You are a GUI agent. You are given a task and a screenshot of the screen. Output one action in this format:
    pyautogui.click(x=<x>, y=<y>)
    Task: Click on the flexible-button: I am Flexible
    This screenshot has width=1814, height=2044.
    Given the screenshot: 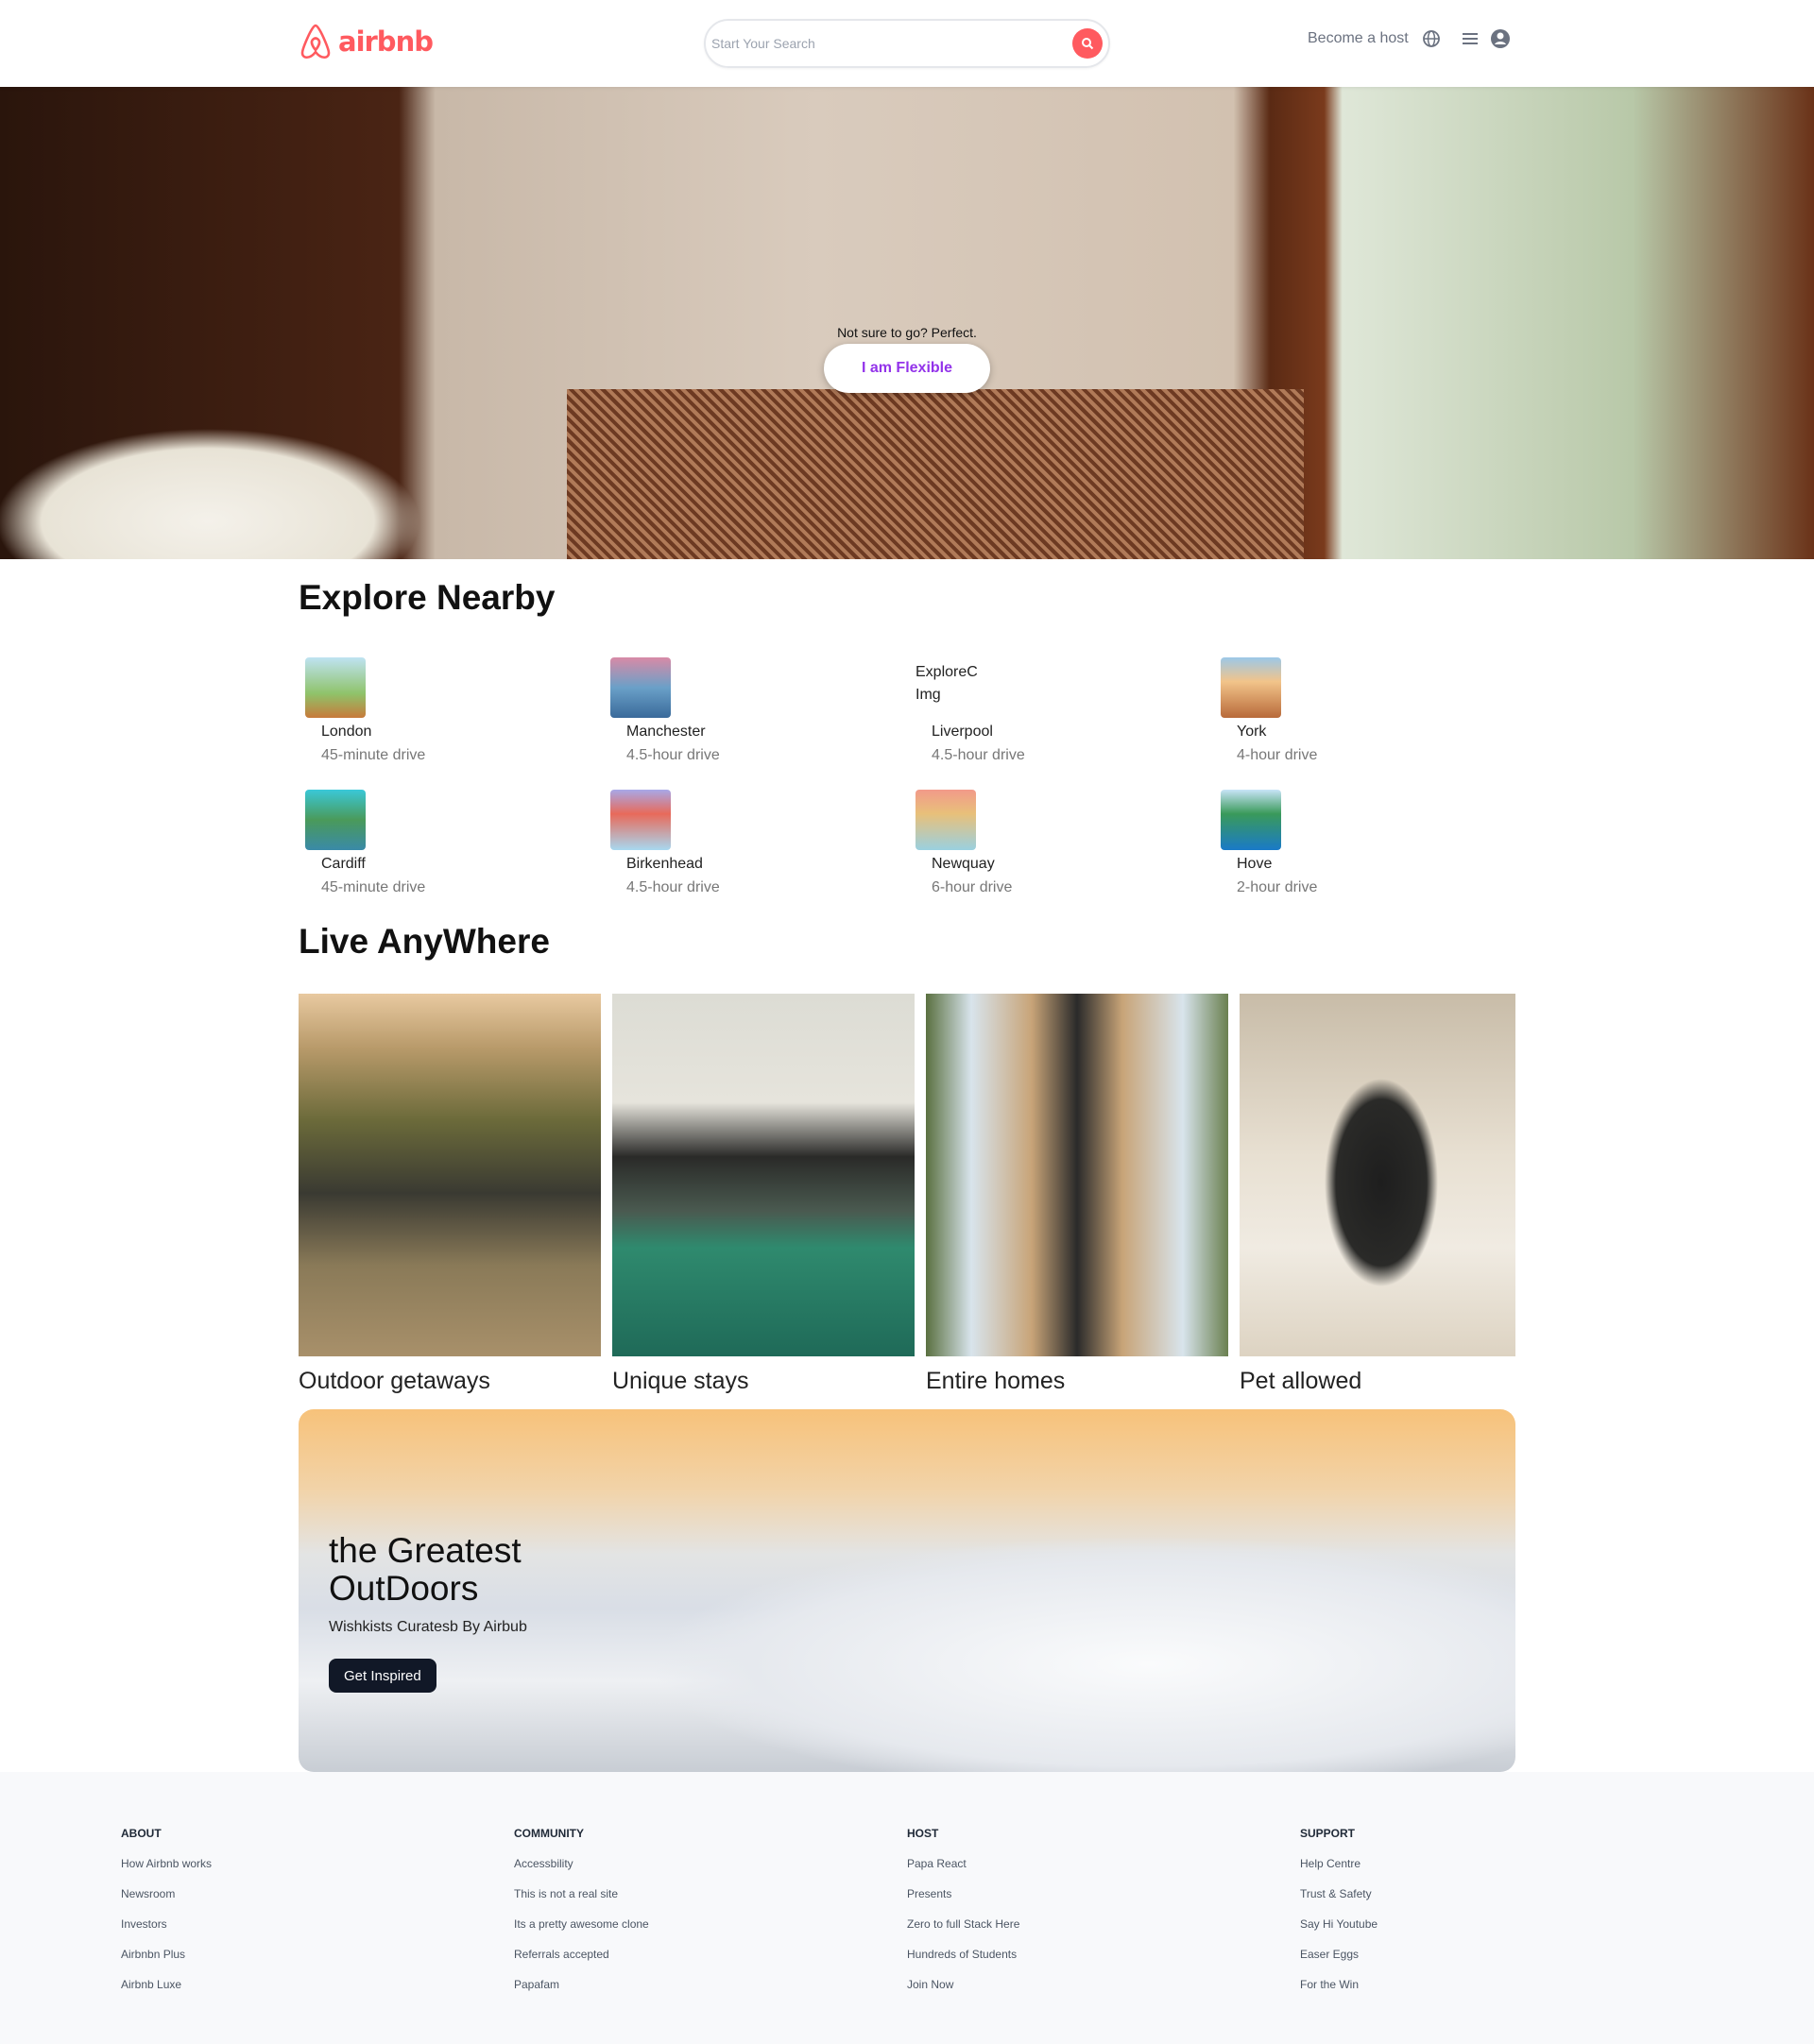 What is the action you would take?
    pyautogui.click(x=907, y=368)
    